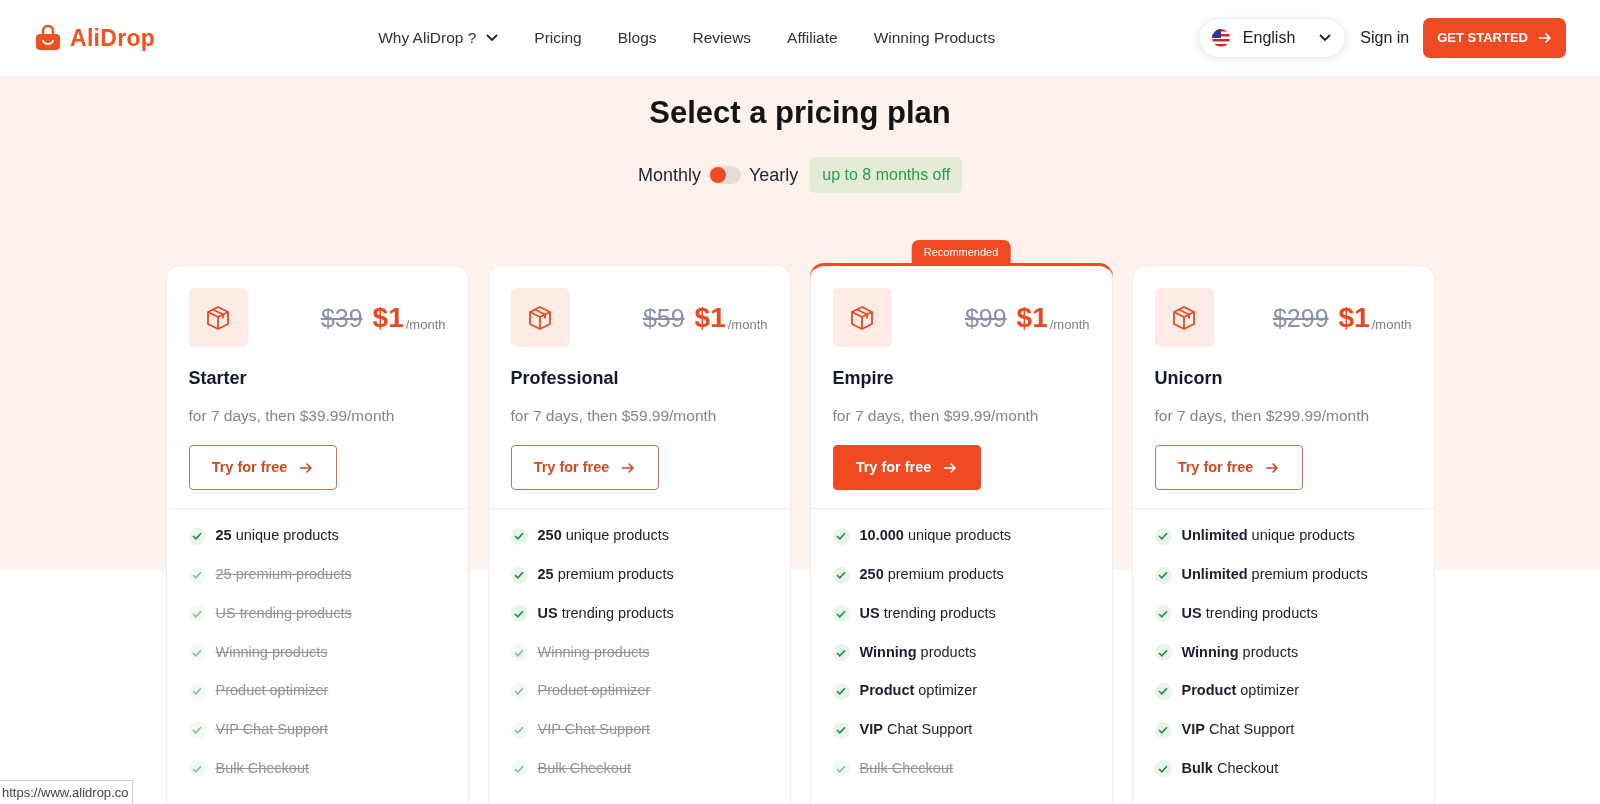  I want to click on flag-icon, so click(1220, 38).